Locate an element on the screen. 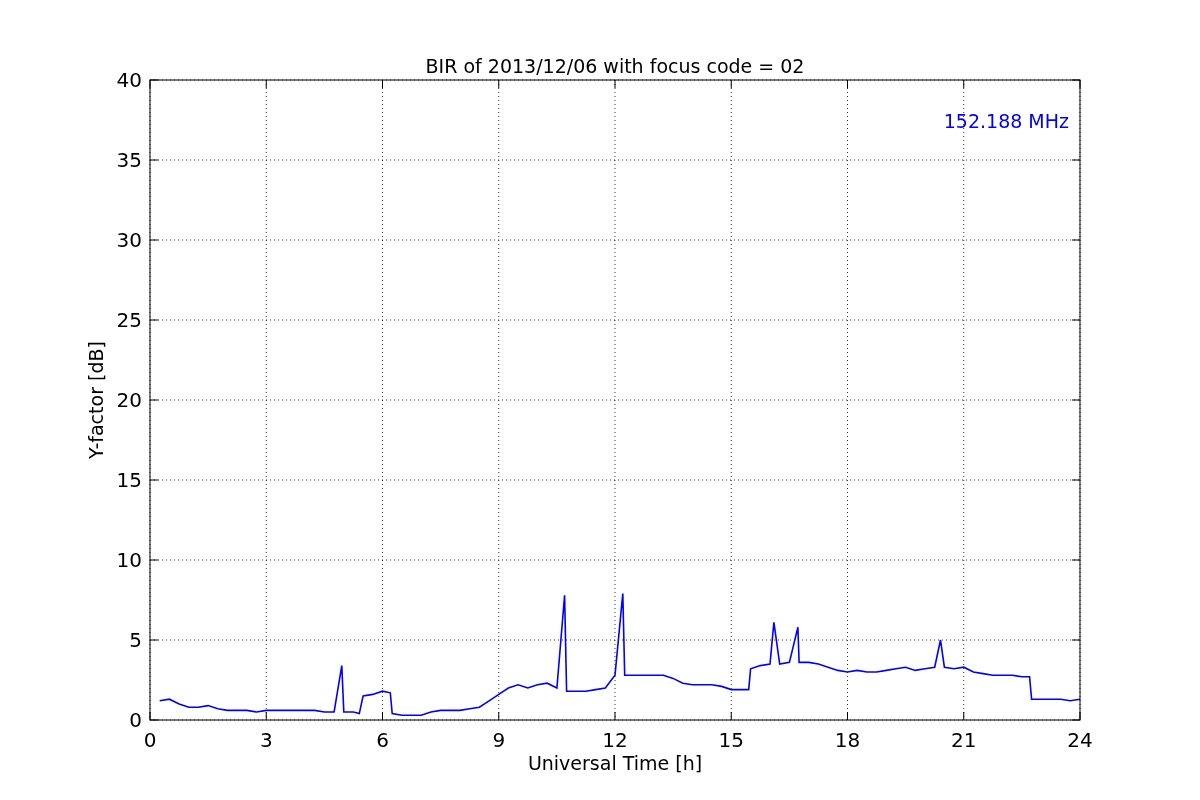 Image resolution: width=1200 pixels, height=800 pixels. x-tick-label: 9 is located at coordinates (499, 740).